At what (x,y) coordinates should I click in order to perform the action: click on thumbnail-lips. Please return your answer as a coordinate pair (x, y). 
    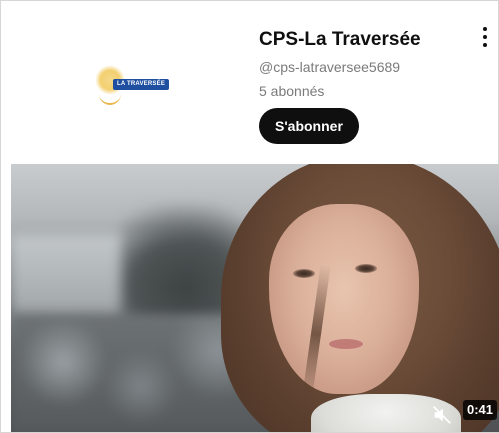
    Looking at the image, I should click on (346, 344).